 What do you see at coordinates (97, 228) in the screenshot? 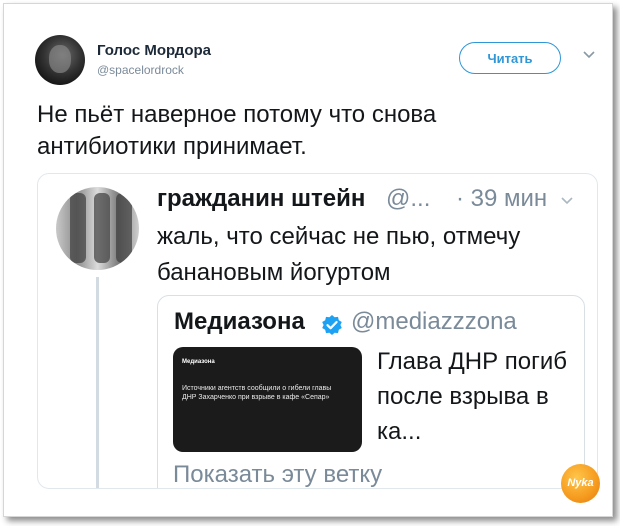
I see `quoted-author-avatar` at bounding box center [97, 228].